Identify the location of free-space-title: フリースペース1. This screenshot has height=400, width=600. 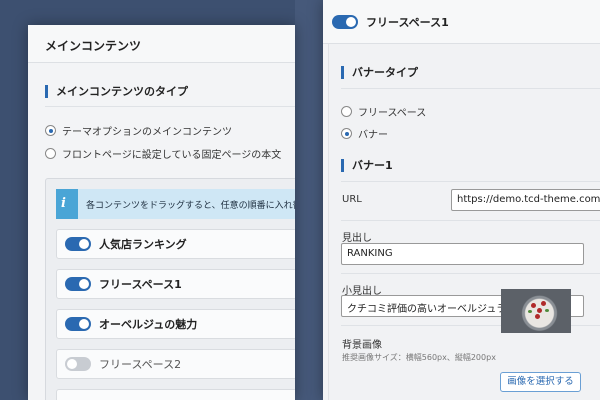
(407, 22).